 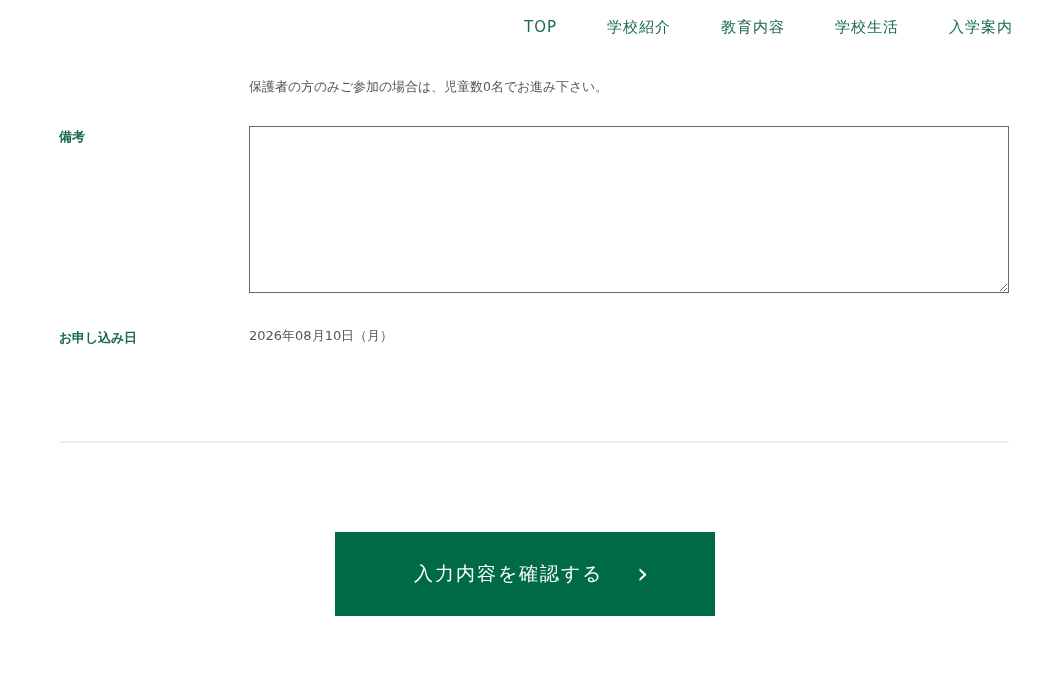 I want to click on nav-link: 学校生活, so click(x=867, y=29).